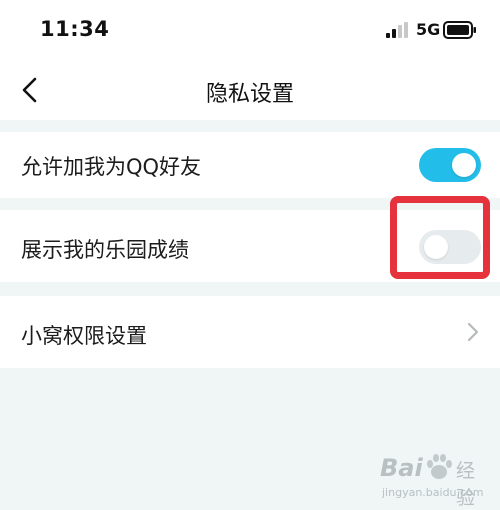  Describe the element at coordinates (250, 30) in the screenshot. I see `status-bar: 11:34 5G` at that location.